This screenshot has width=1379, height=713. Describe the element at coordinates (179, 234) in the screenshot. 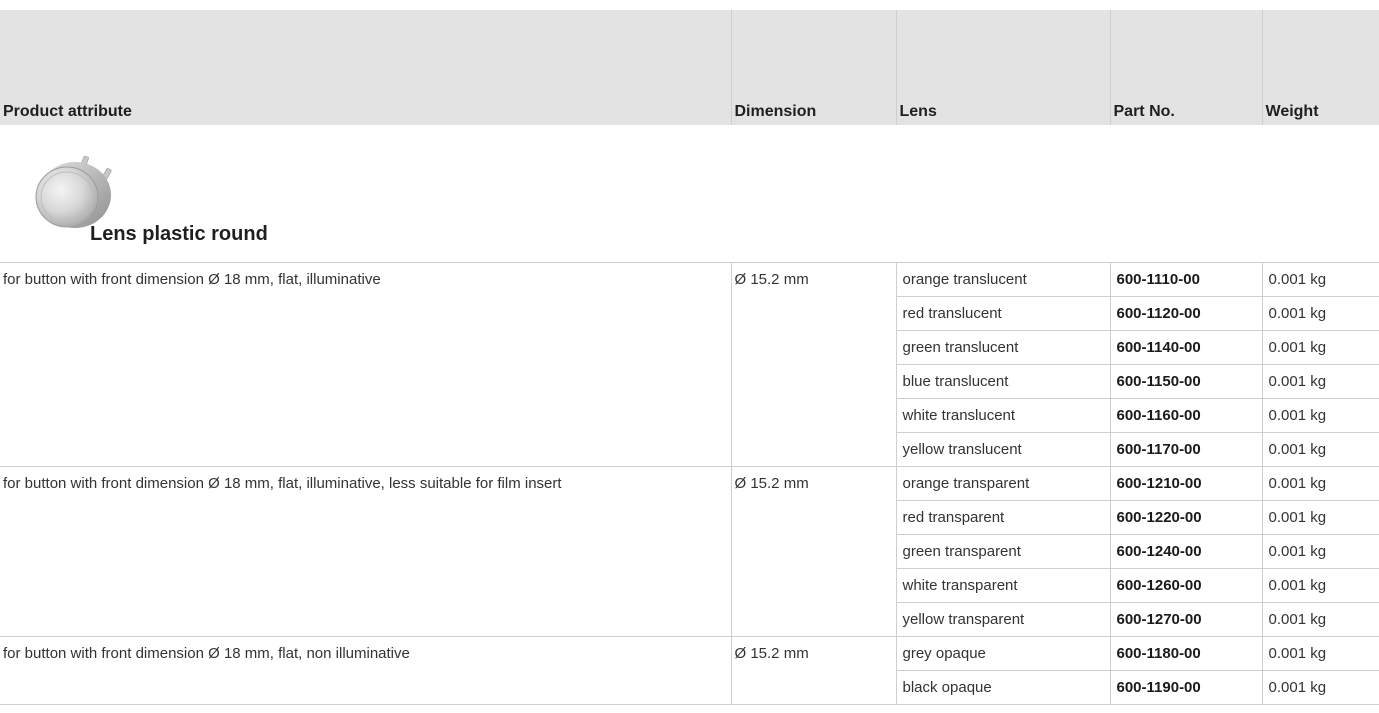

I see `product-title: Lens plastic round` at that location.